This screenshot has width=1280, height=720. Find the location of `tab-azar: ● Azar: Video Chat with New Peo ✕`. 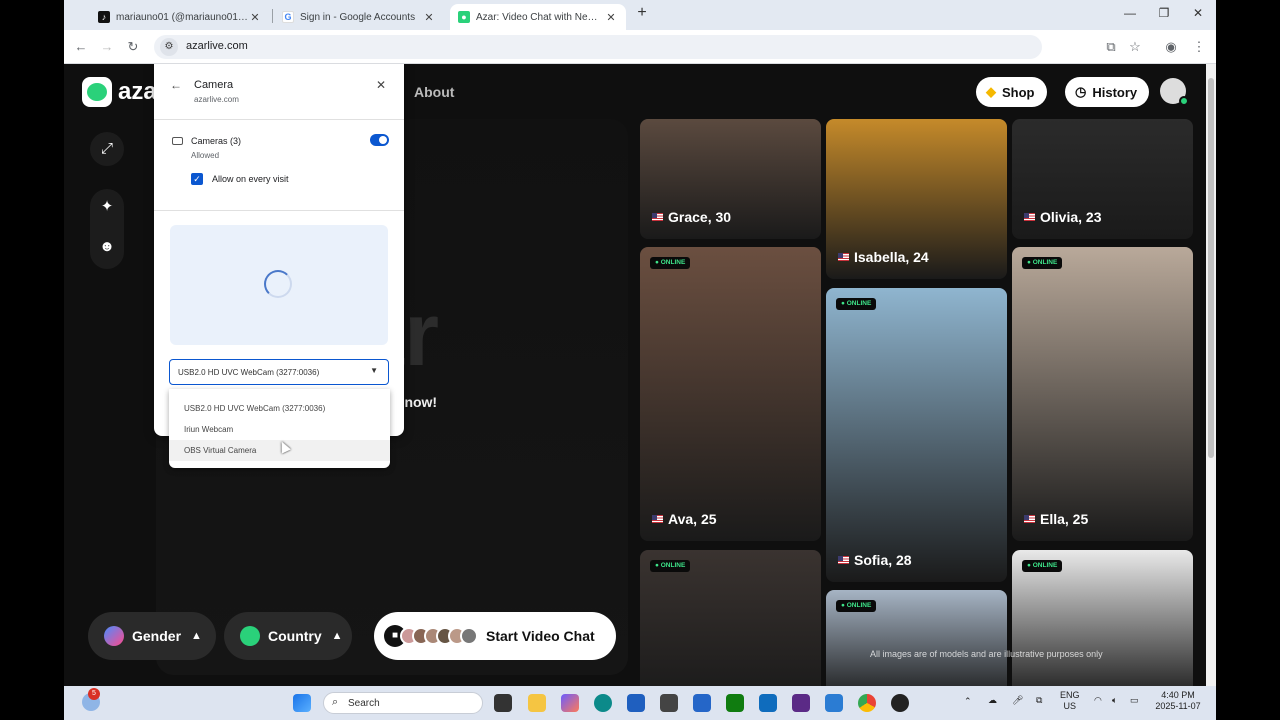

tab-azar: ● Azar: Video Chat with New Peo ✕ is located at coordinates (538, 17).